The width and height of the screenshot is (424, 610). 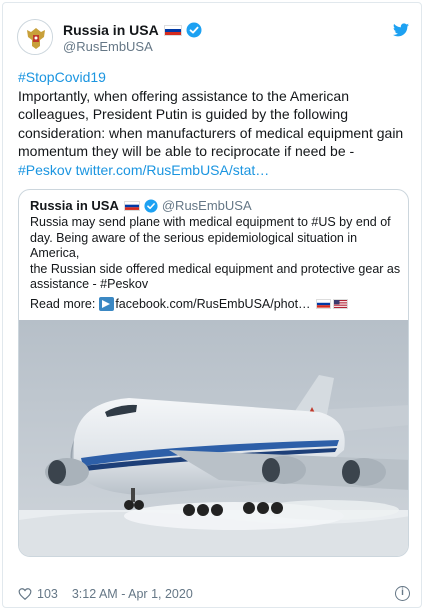 What do you see at coordinates (108, 47) in the screenshot?
I see `author-handle: @RusEmbUSA` at bounding box center [108, 47].